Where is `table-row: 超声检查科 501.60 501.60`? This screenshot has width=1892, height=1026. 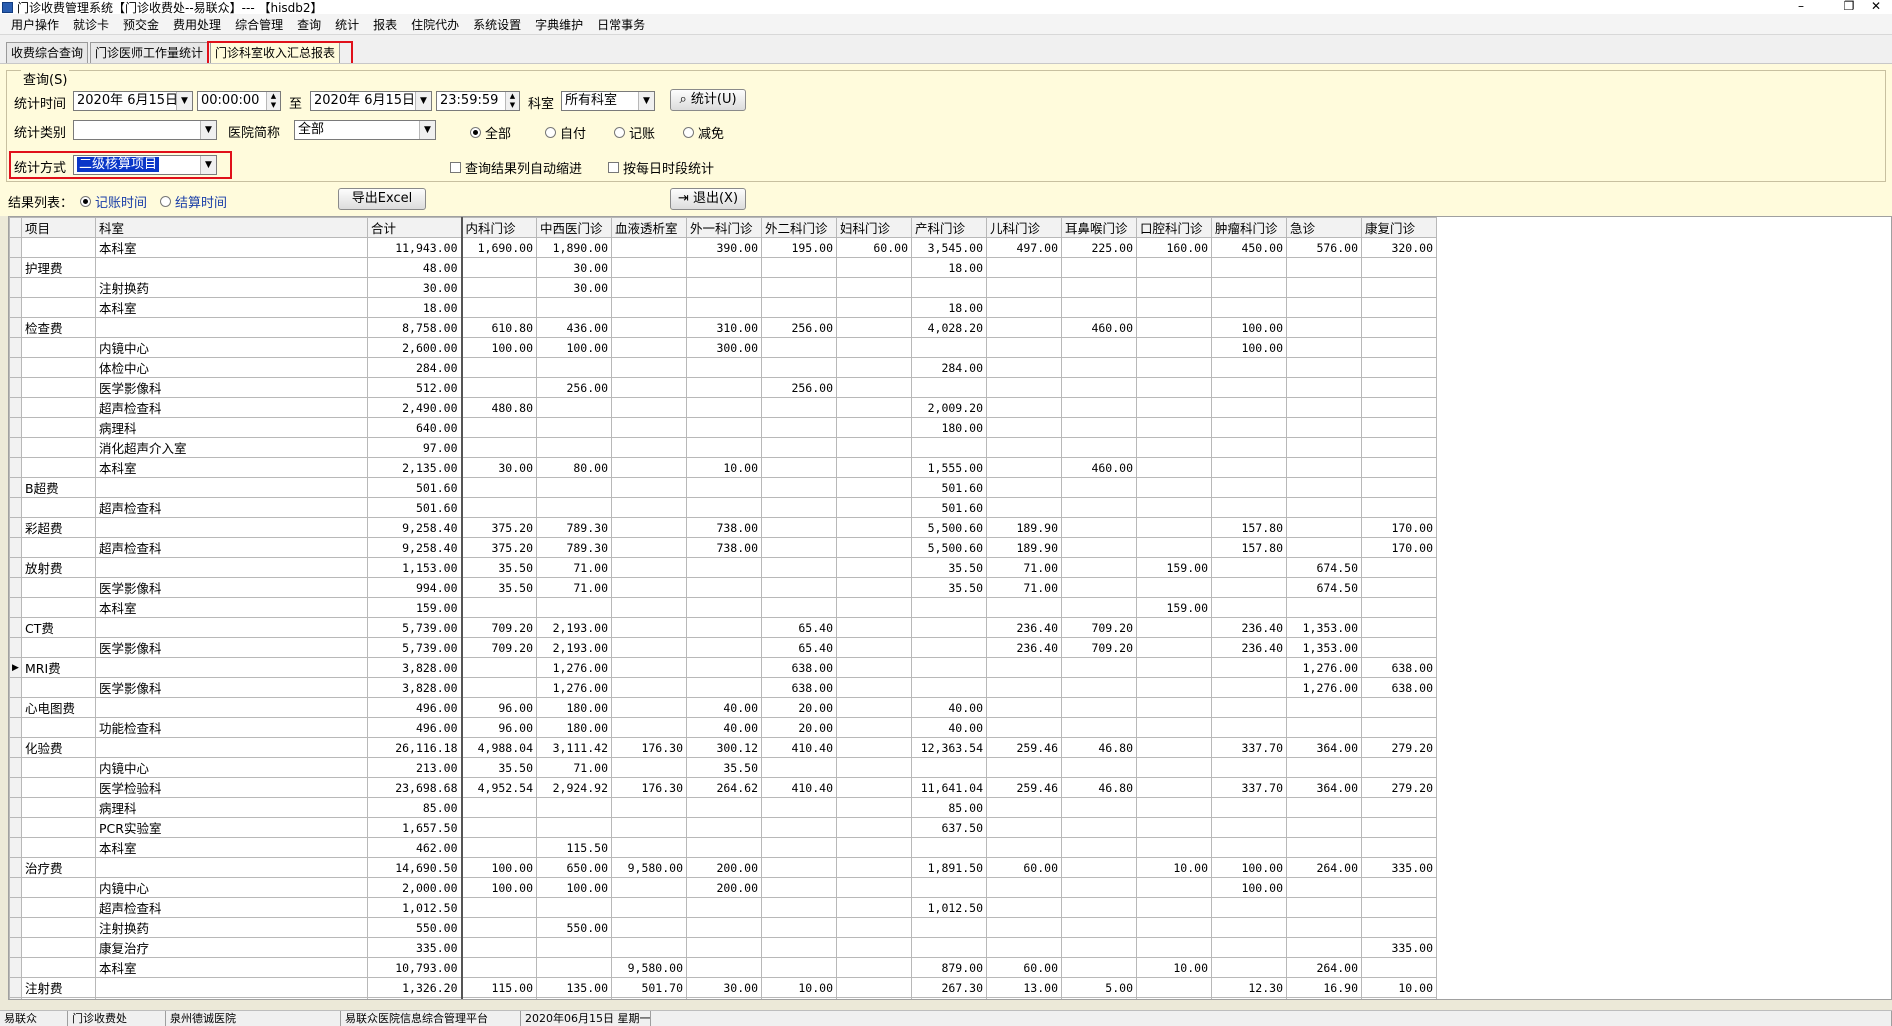
table-row: 超声检查科 501.60 501.60 is located at coordinates (723, 507).